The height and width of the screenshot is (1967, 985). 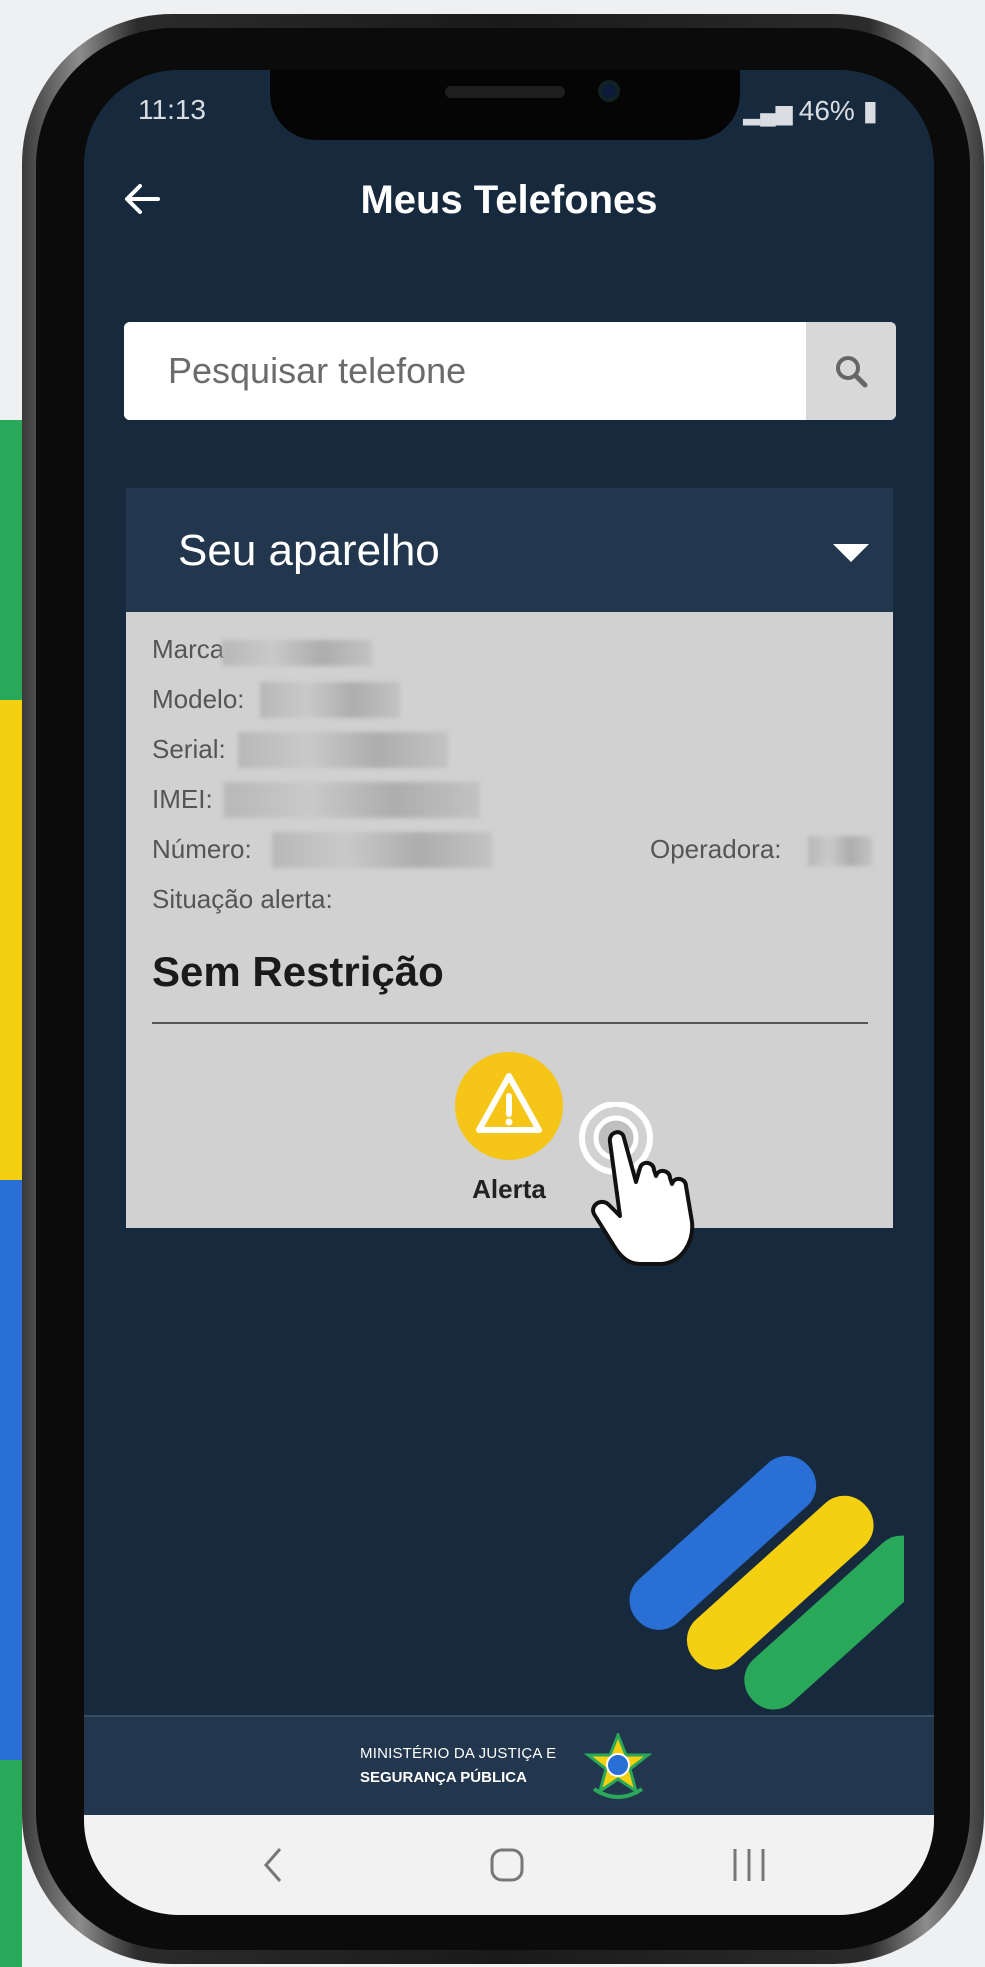 What do you see at coordinates (182, 799) in the screenshot?
I see `imei-label: IMEI:` at bounding box center [182, 799].